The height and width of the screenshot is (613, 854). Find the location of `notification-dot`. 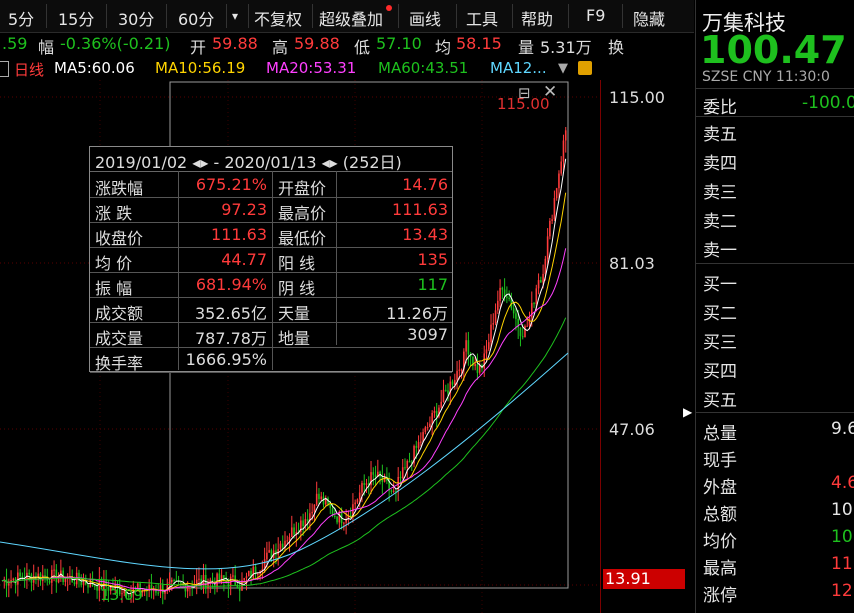

notification-dot is located at coordinates (389, 8).